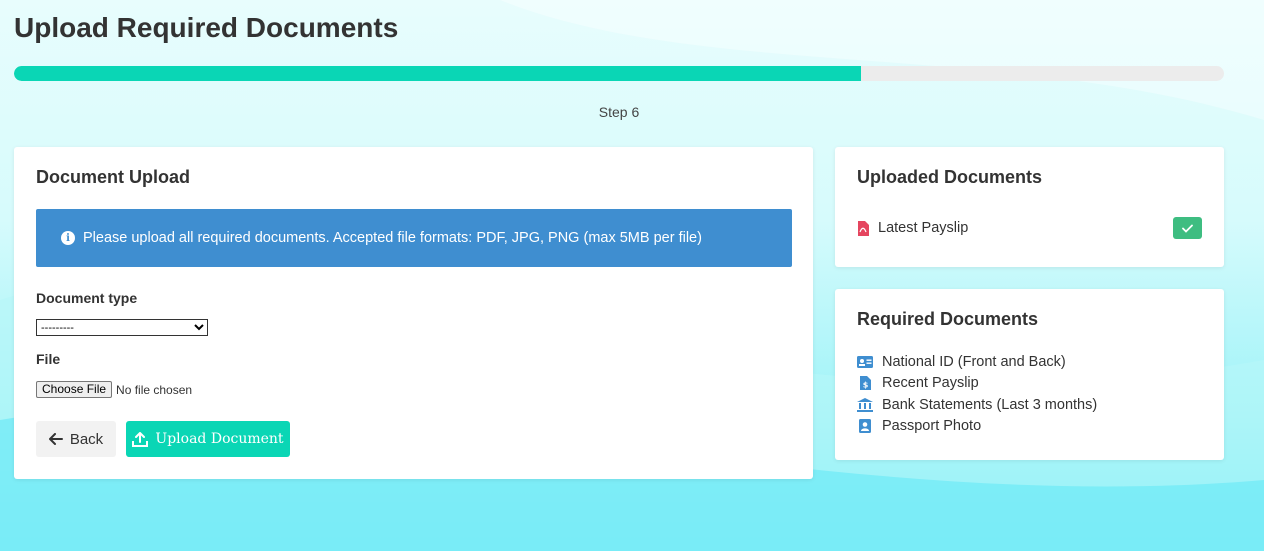 The height and width of the screenshot is (551, 1264). Describe the element at coordinates (950, 177) in the screenshot. I see `uploaded-documents-title: Uploaded Documents` at that location.